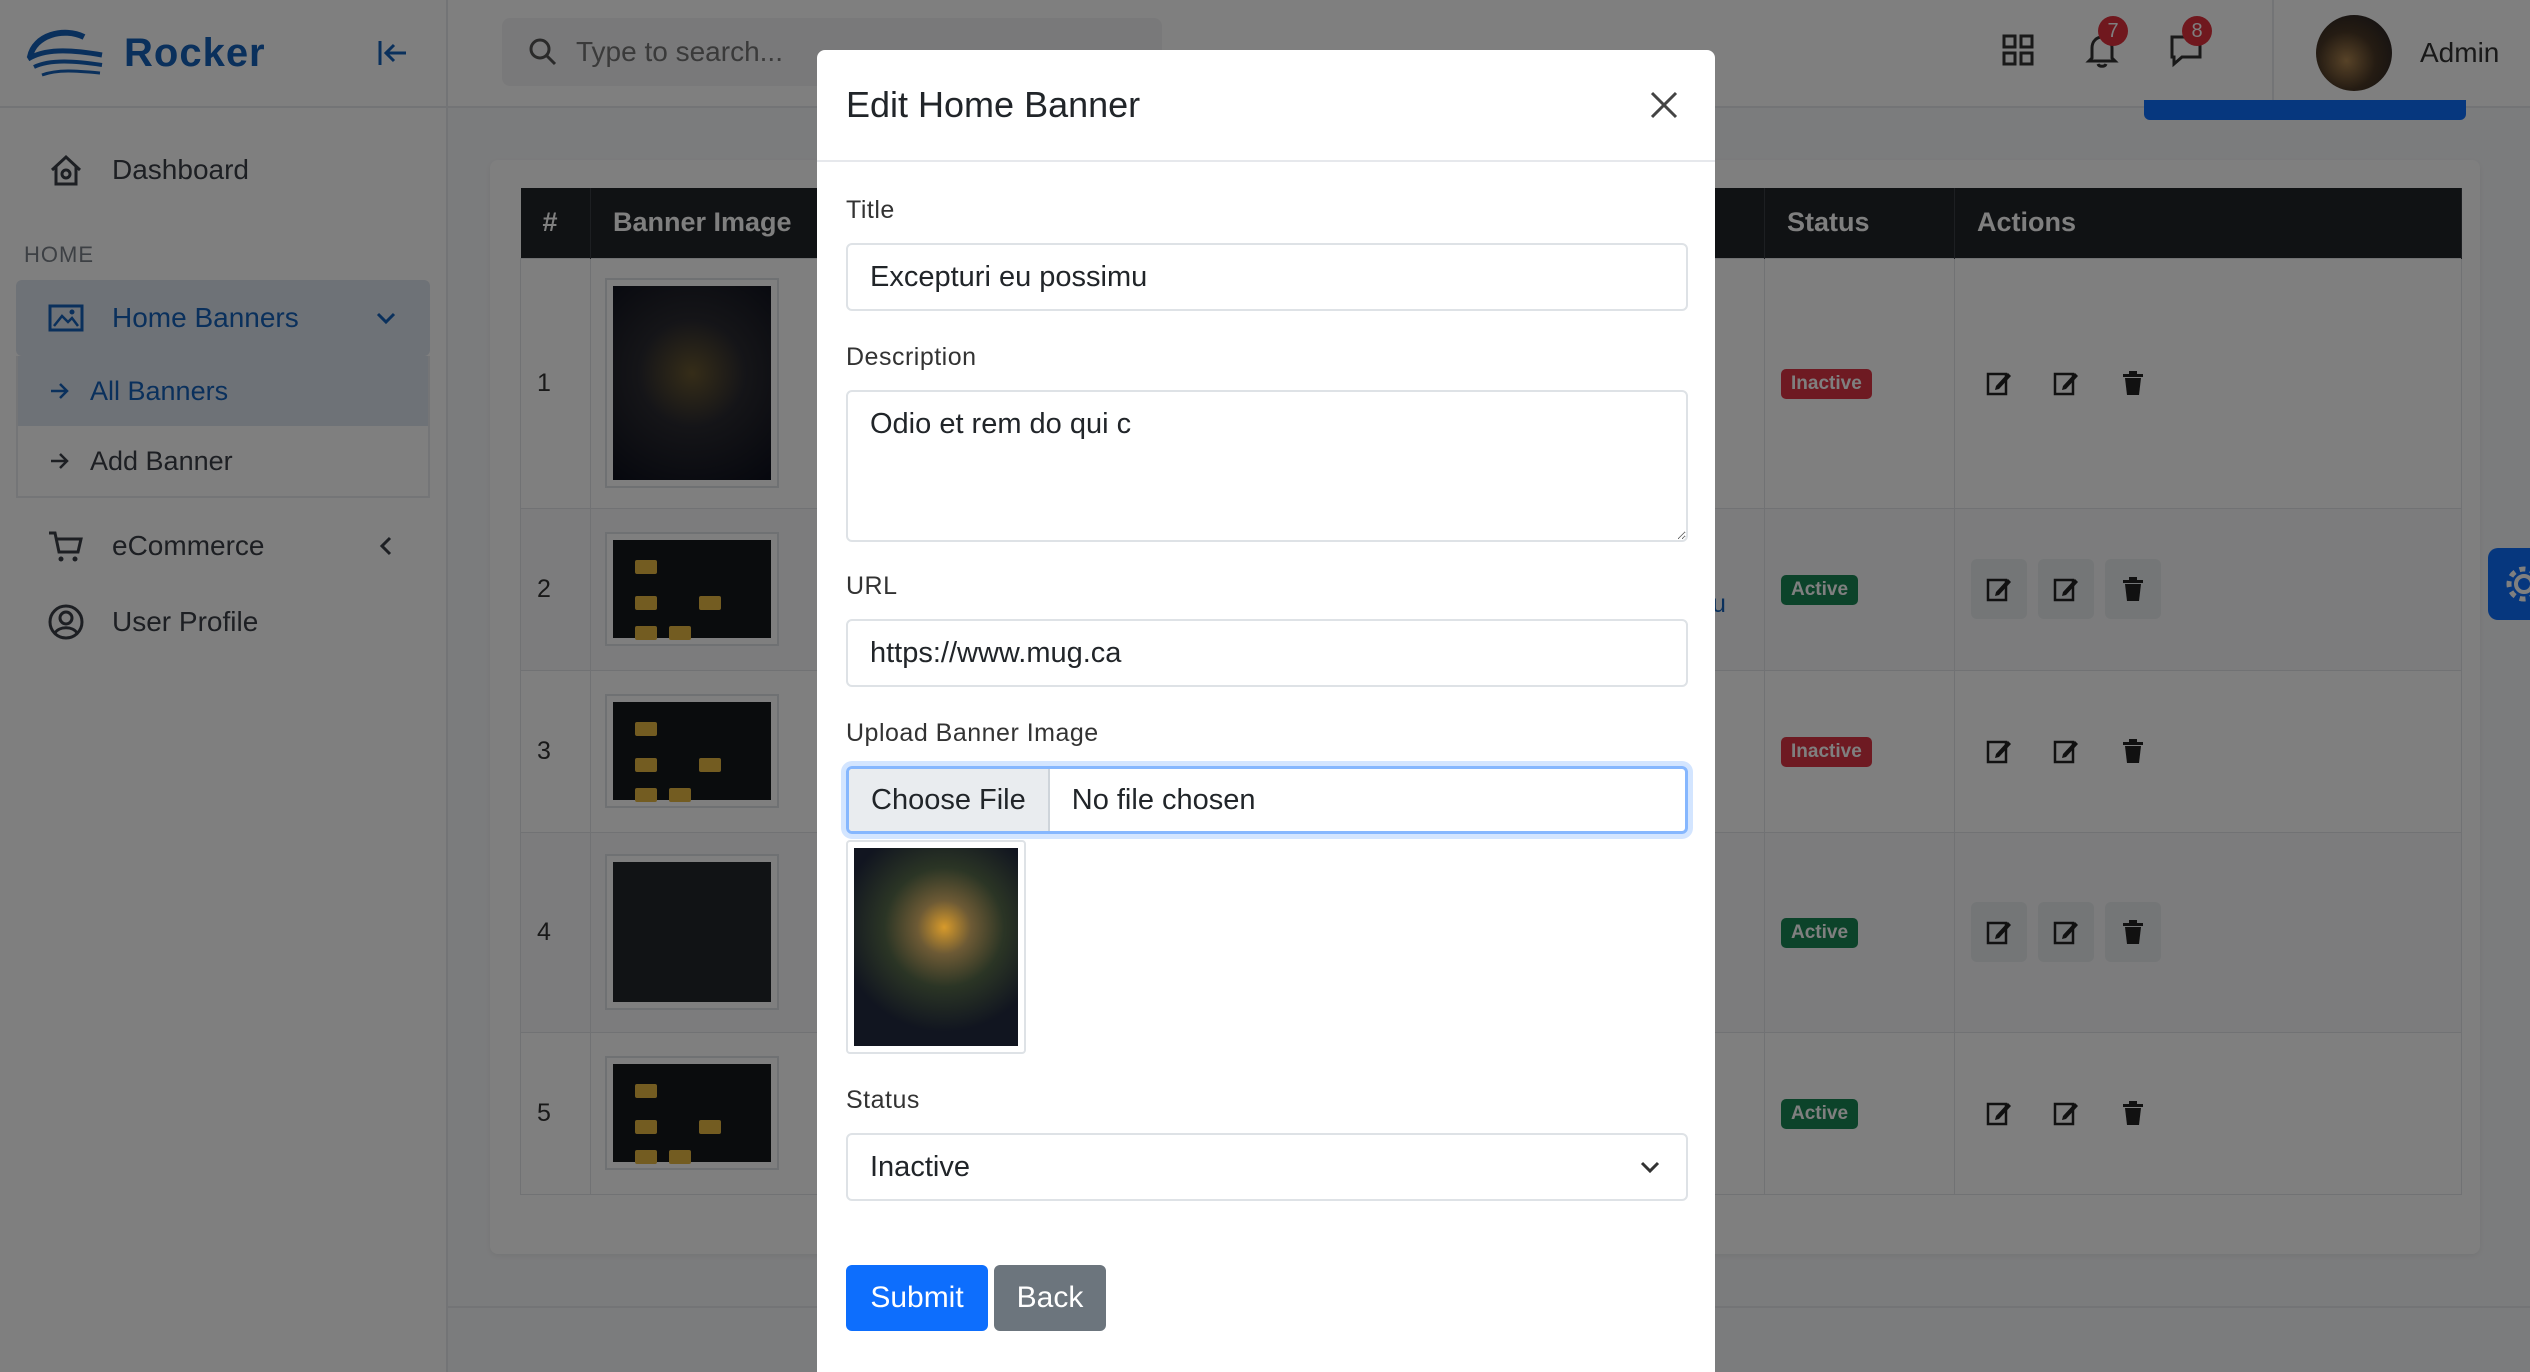 This screenshot has width=2530, height=1372. Describe the element at coordinates (1267, 800) in the screenshot. I see `file-upload-input: Choose File No file chosen` at that location.